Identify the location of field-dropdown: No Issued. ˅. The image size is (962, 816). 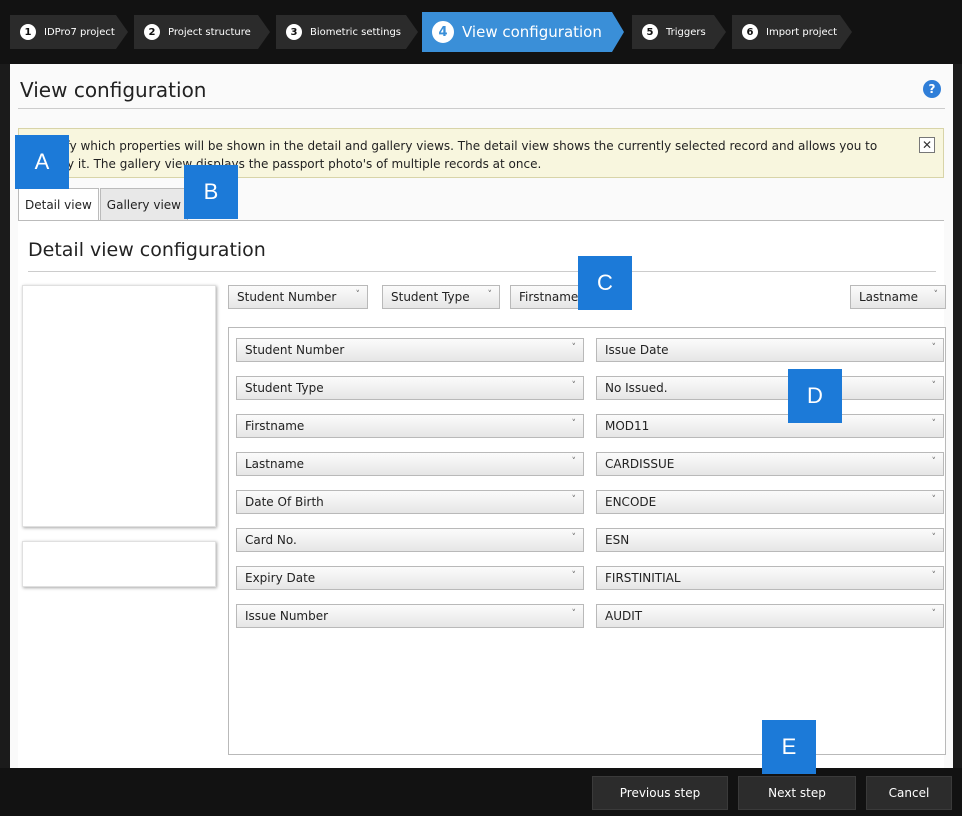
(770, 388).